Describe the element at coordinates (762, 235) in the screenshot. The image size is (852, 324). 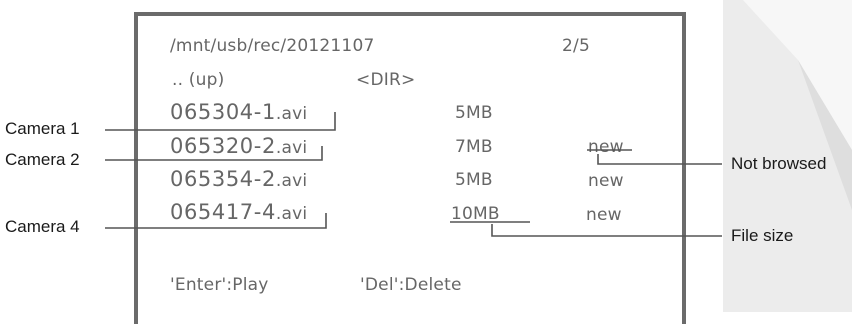
I see `file-size-callout-label: File size` at that location.